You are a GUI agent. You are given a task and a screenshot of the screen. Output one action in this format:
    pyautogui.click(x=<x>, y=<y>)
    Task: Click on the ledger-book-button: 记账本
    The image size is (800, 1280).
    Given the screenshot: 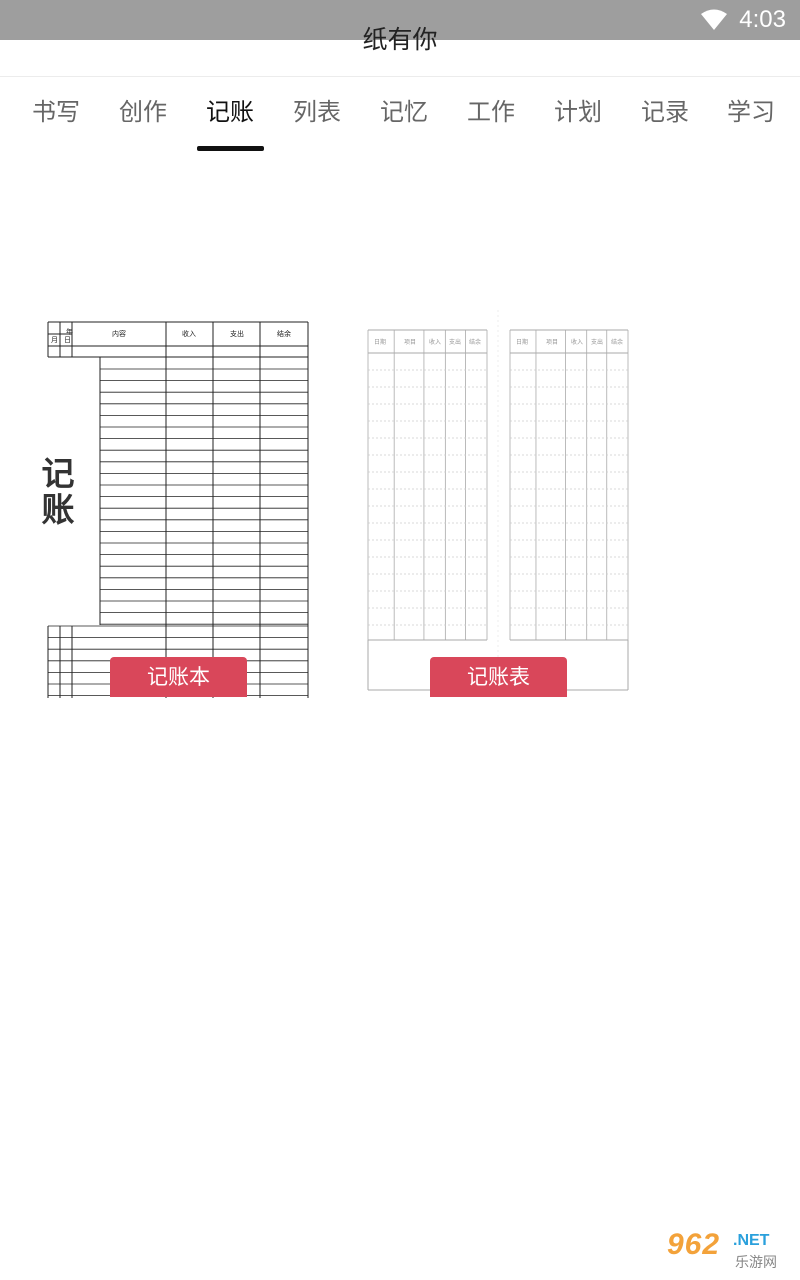 What is the action you would take?
    pyautogui.click(x=178, y=677)
    